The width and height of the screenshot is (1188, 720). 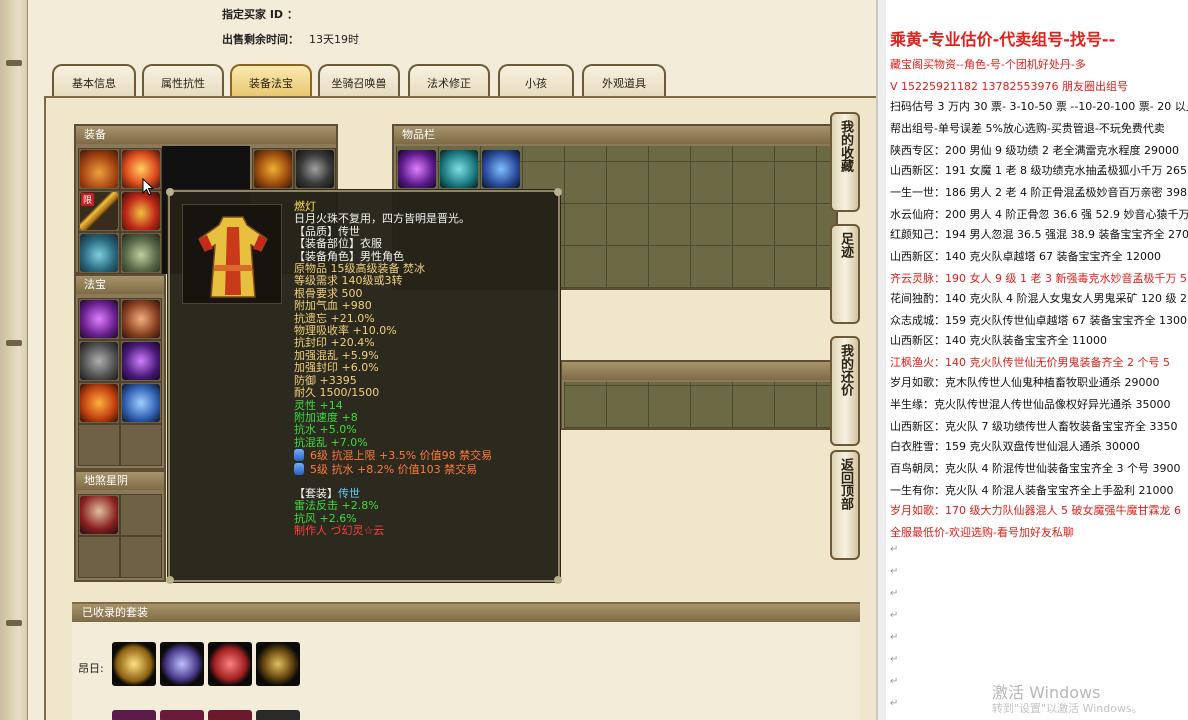 I want to click on tab-mounts-pets: 坐骑召唤兽, so click(x=359, y=80).